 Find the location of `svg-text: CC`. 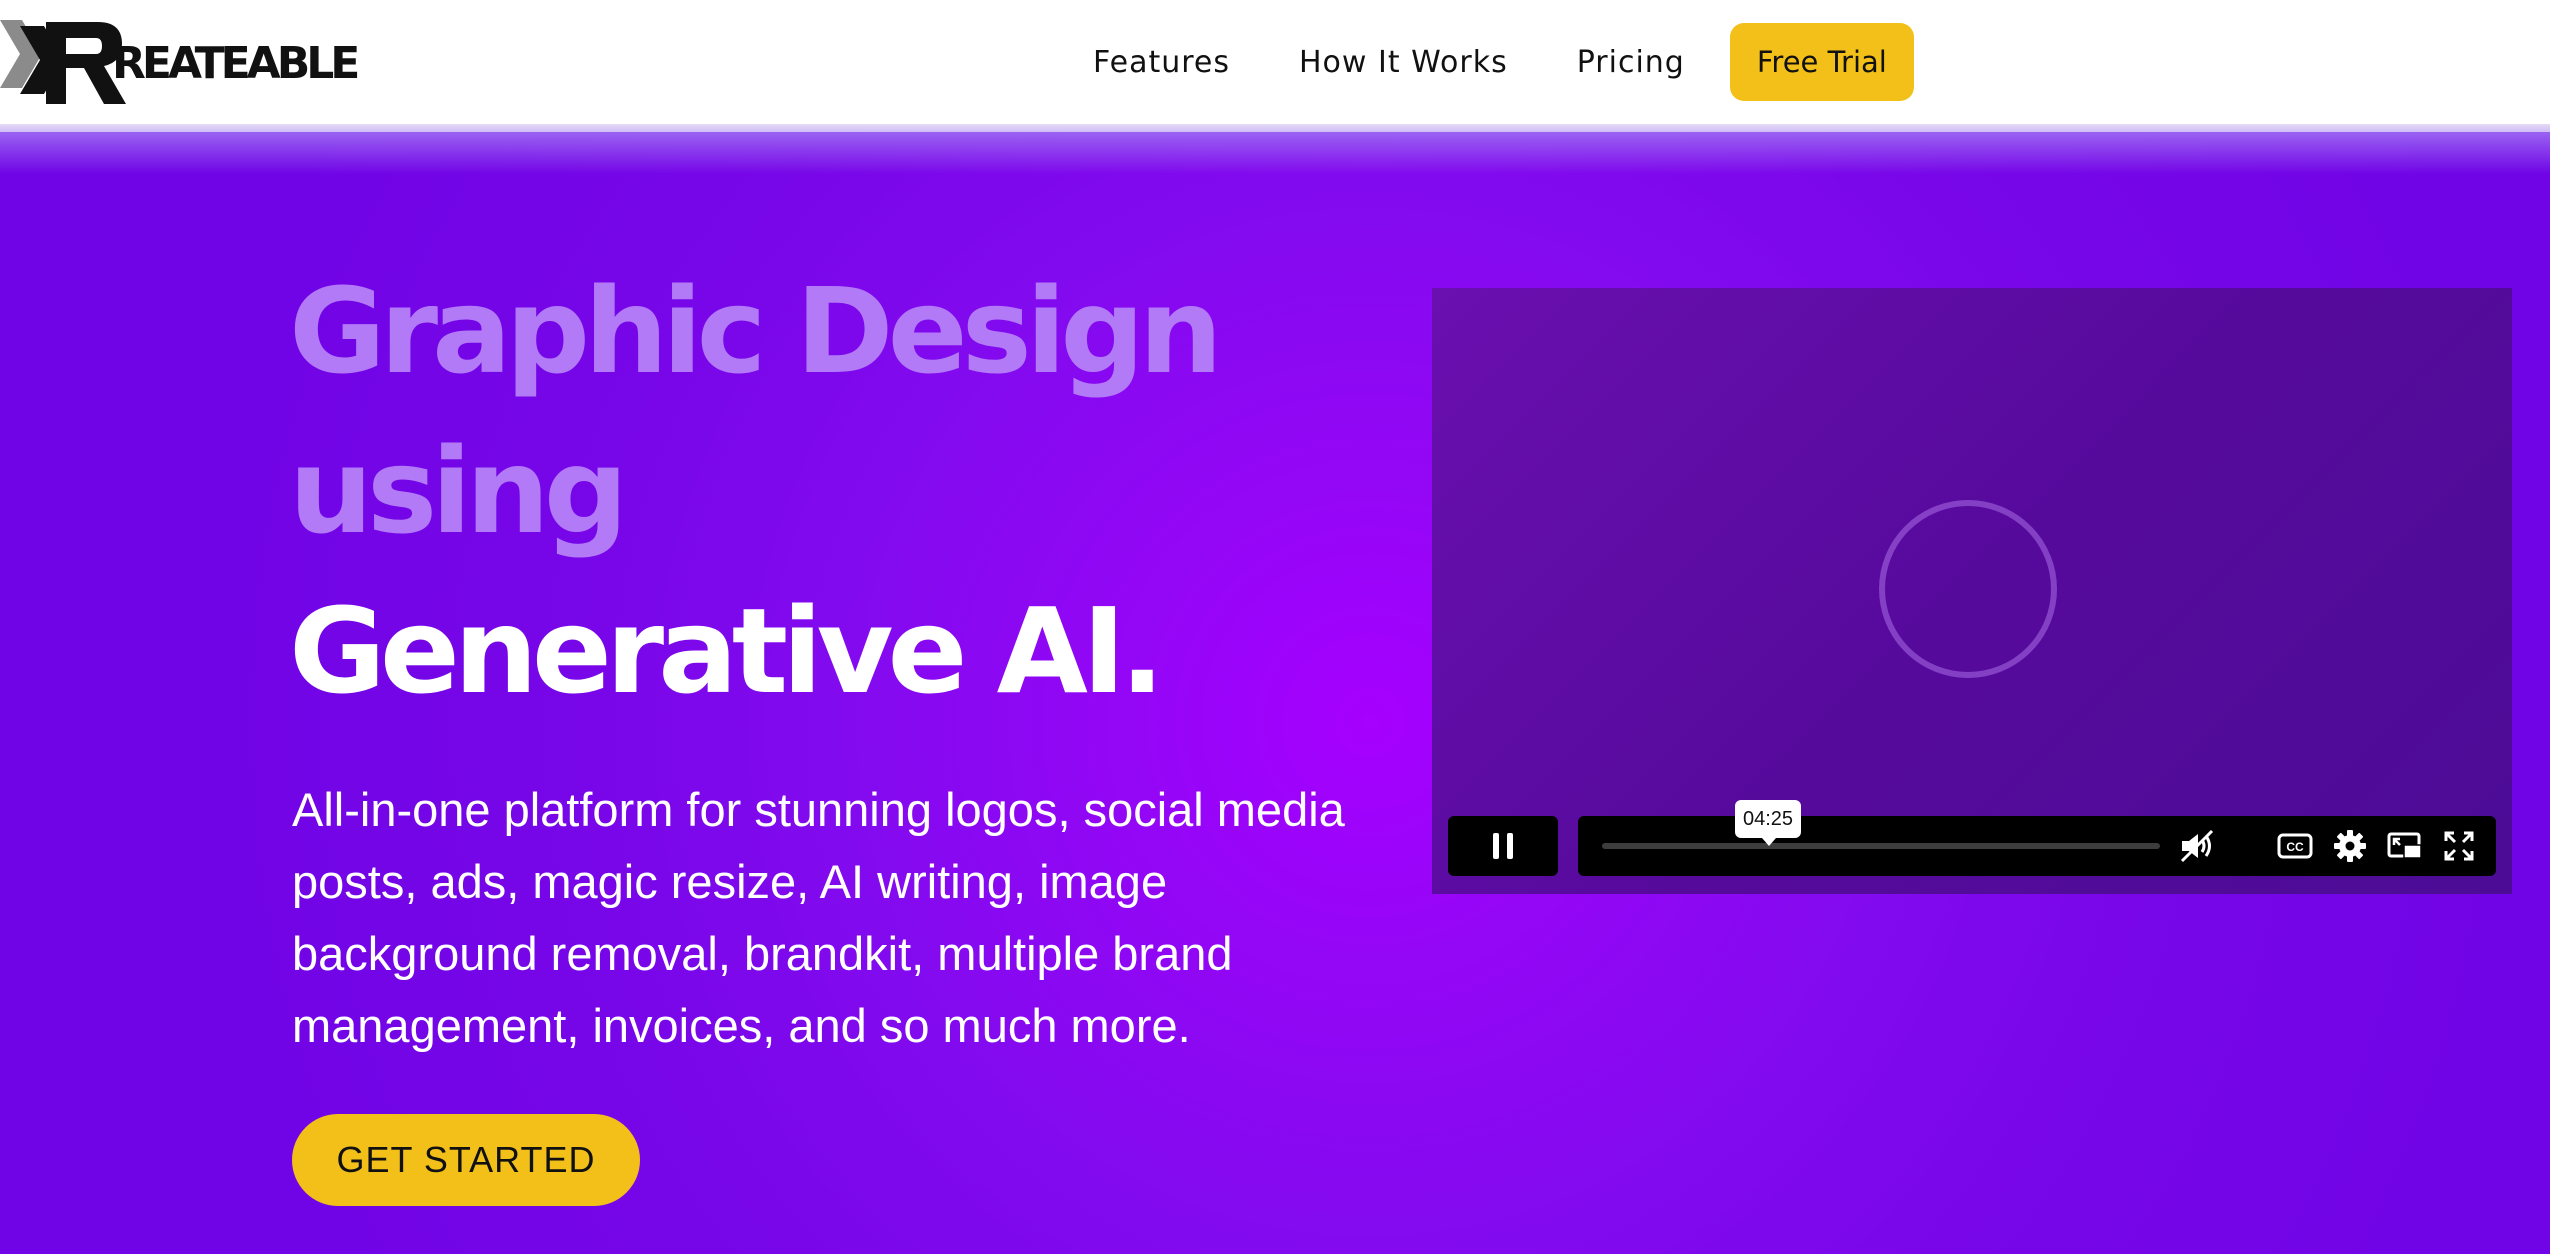

svg-text: CC is located at coordinates (2295, 847).